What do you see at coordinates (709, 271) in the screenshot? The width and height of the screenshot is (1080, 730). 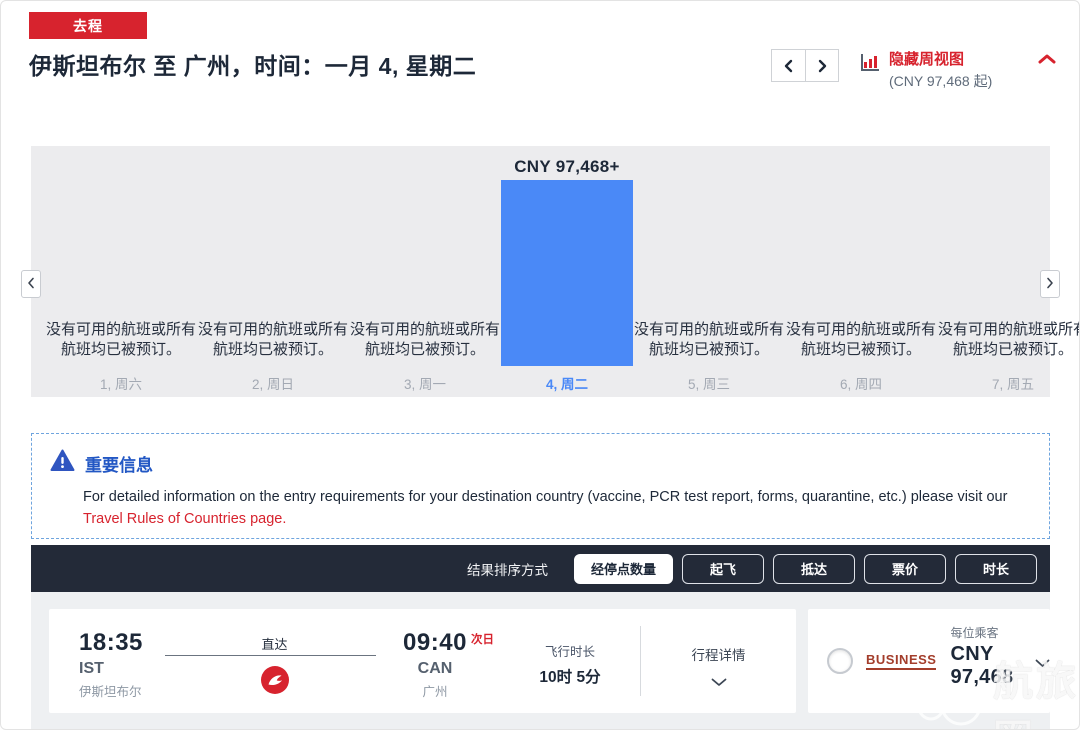 I see `chart-day-column-5: 没有可用的航班或所有航班均已被预订。 5, 周三` at bounding box center [709, 271].